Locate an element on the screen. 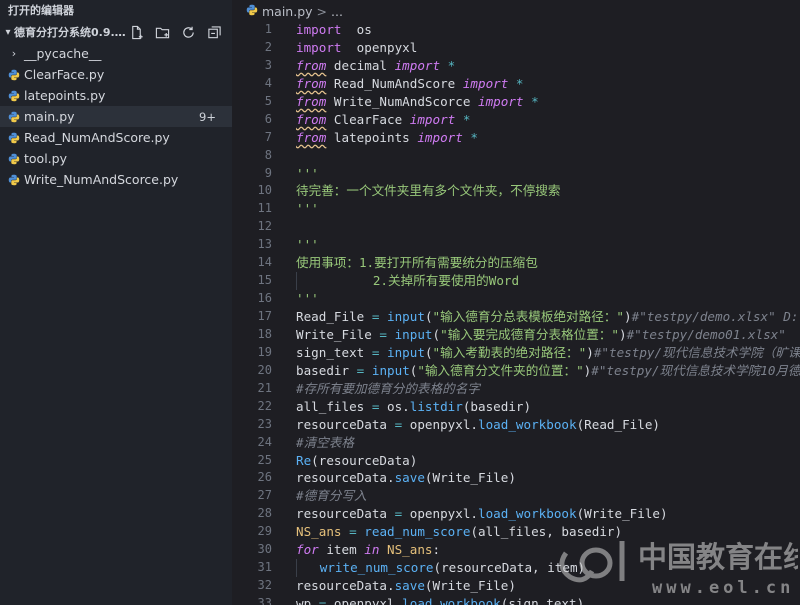 Image resolution: width=800 pixels, height=605 pixels. line-number: 3 is located at coordinates (268, 64).